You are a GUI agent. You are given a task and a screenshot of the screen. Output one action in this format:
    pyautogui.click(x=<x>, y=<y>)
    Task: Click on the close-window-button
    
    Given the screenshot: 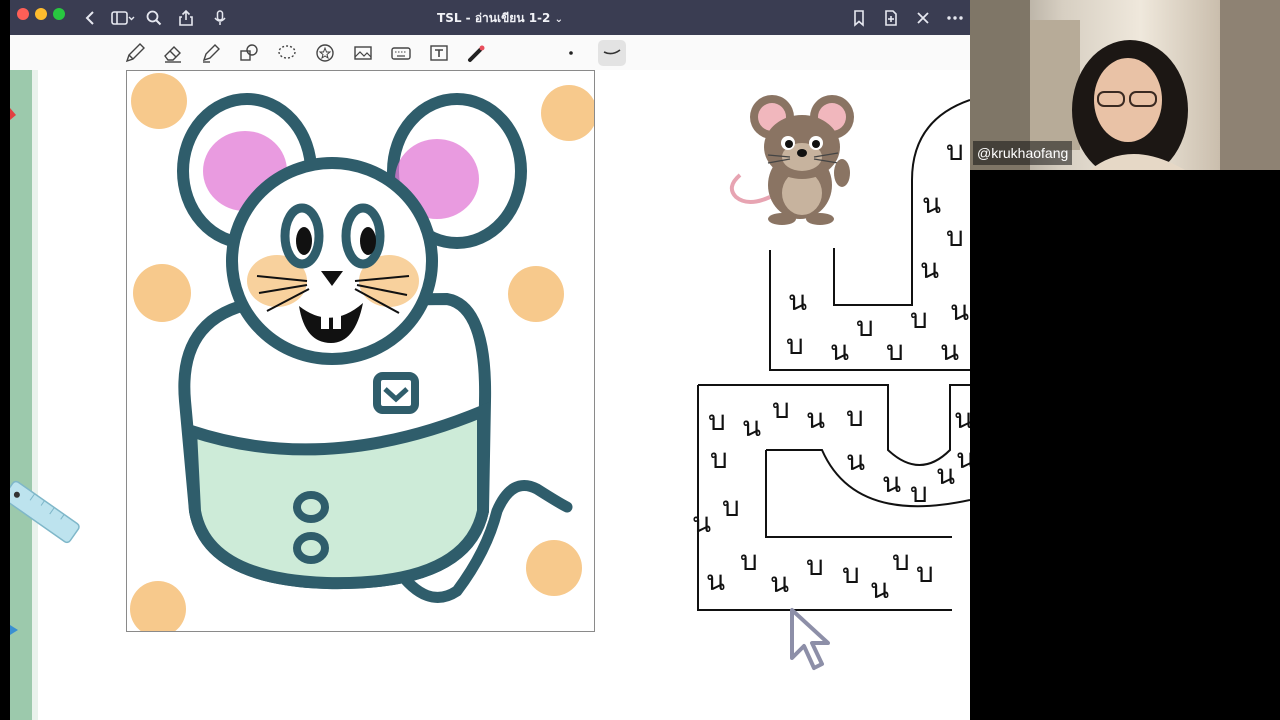 What is the action you would take?
    pyautogui.click(x=23, y=14)
    